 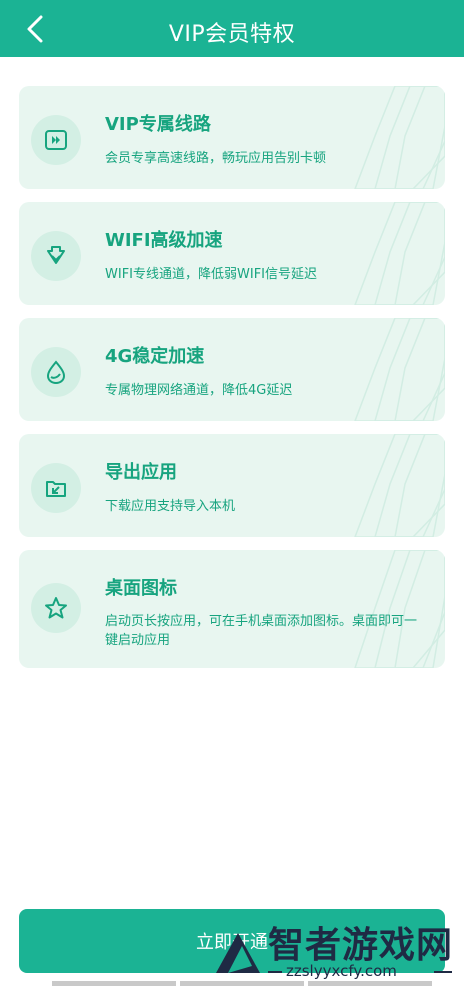 I want to click on card-description: 启动页长按应用，可在手机桌面添加图标。桌面即可一键启动应用, so click(x=261, y=631).